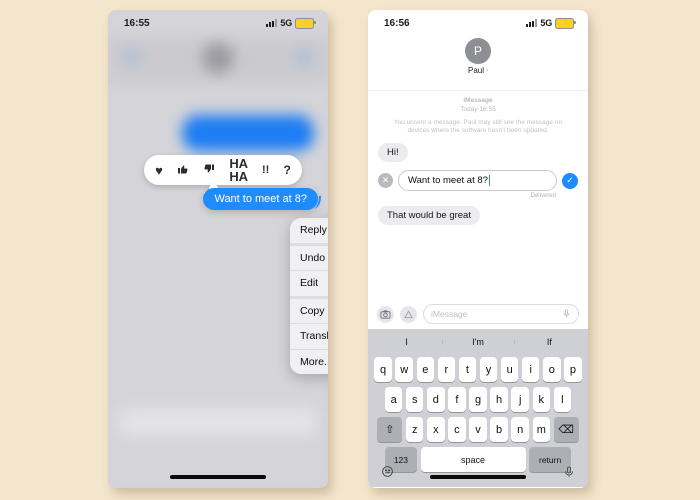  What do you see at coordinates (406, 342) in the screenshot?
I see `prediction-item: I` at bounding box center [406, 342].